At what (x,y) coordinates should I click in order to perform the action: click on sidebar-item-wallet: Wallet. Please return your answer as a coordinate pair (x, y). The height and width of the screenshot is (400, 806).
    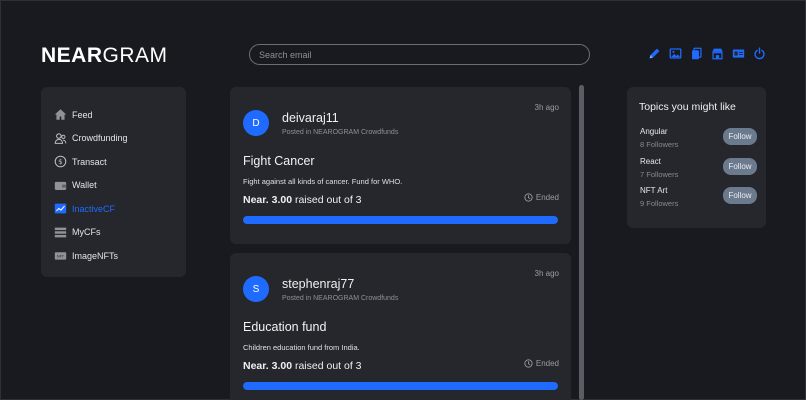
    Looking at the image, I should click on (113, 186).